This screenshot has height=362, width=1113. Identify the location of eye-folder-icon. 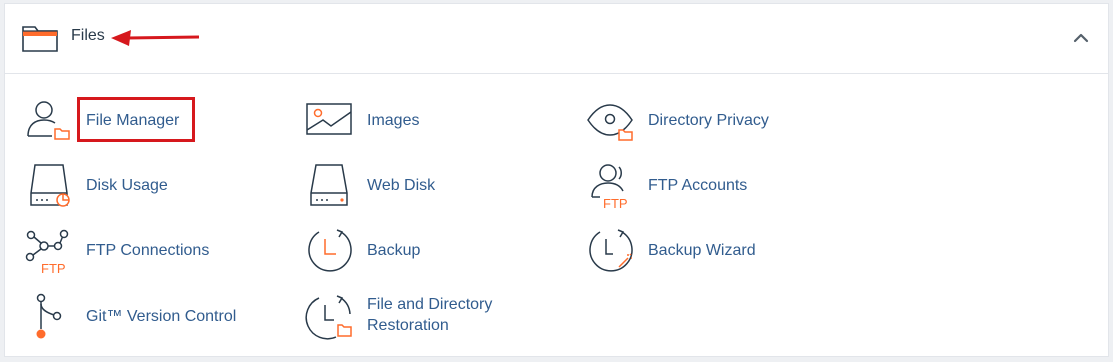
(610, 122).